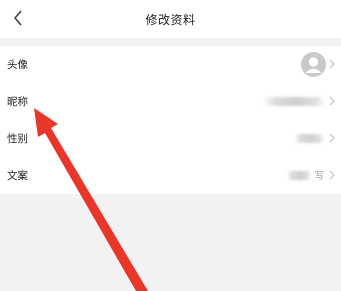  I want to click on gender-row-label: 性别, so click(17, 139).